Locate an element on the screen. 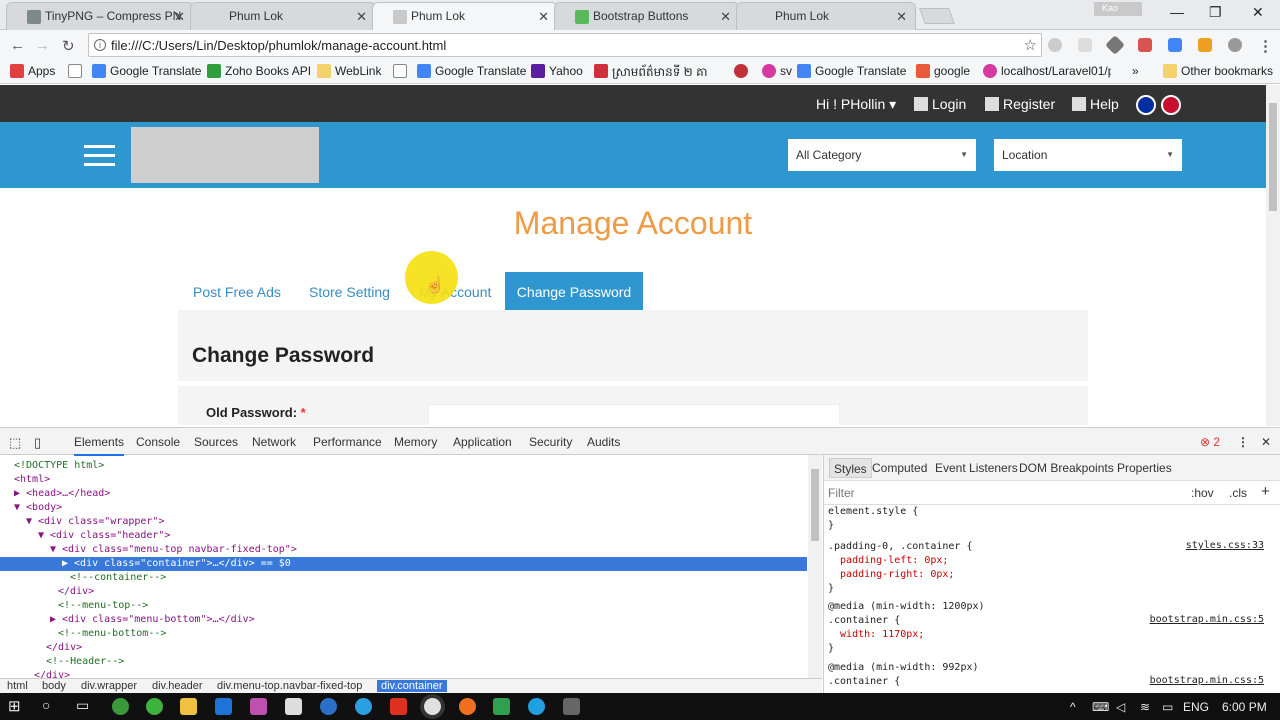 Image resolution: width=1280 pixels, height=720 pixels. browser-tab-active: Phum Lok ✕ is located at coordinates (465, 16).